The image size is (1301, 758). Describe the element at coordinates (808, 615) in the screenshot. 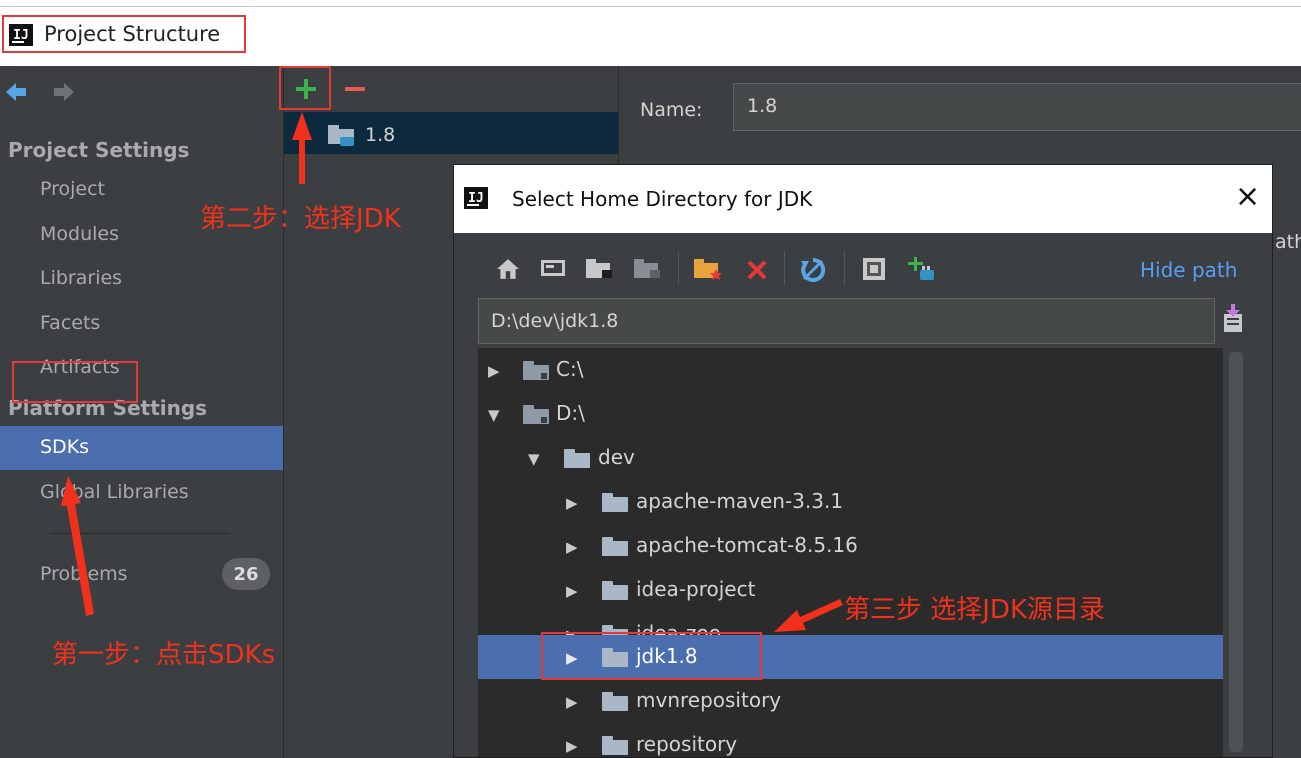

I see `arrow-step3` at that location.